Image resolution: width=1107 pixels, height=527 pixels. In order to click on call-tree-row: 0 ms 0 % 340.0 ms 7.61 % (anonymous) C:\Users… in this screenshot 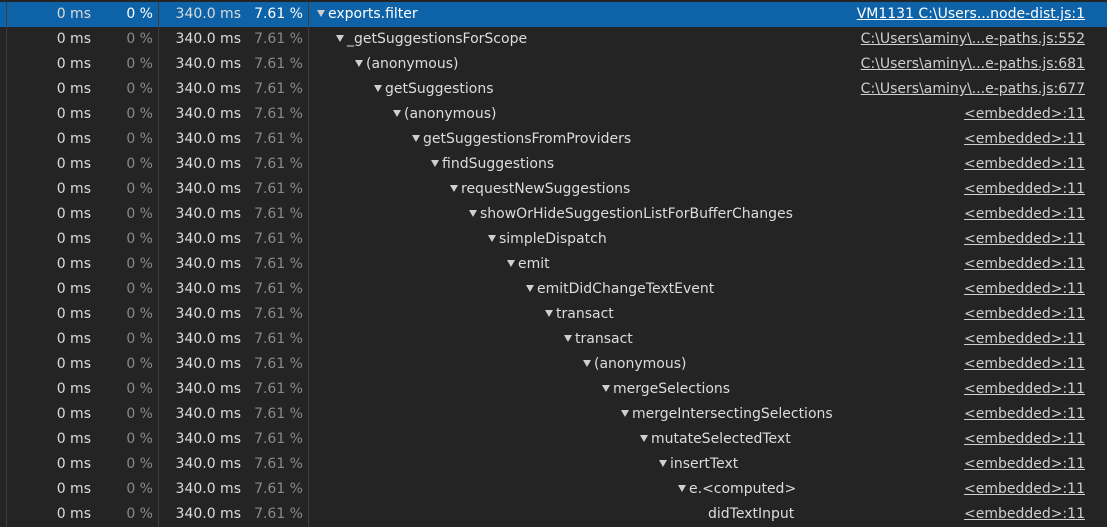, I will do `click(553, 64)`.